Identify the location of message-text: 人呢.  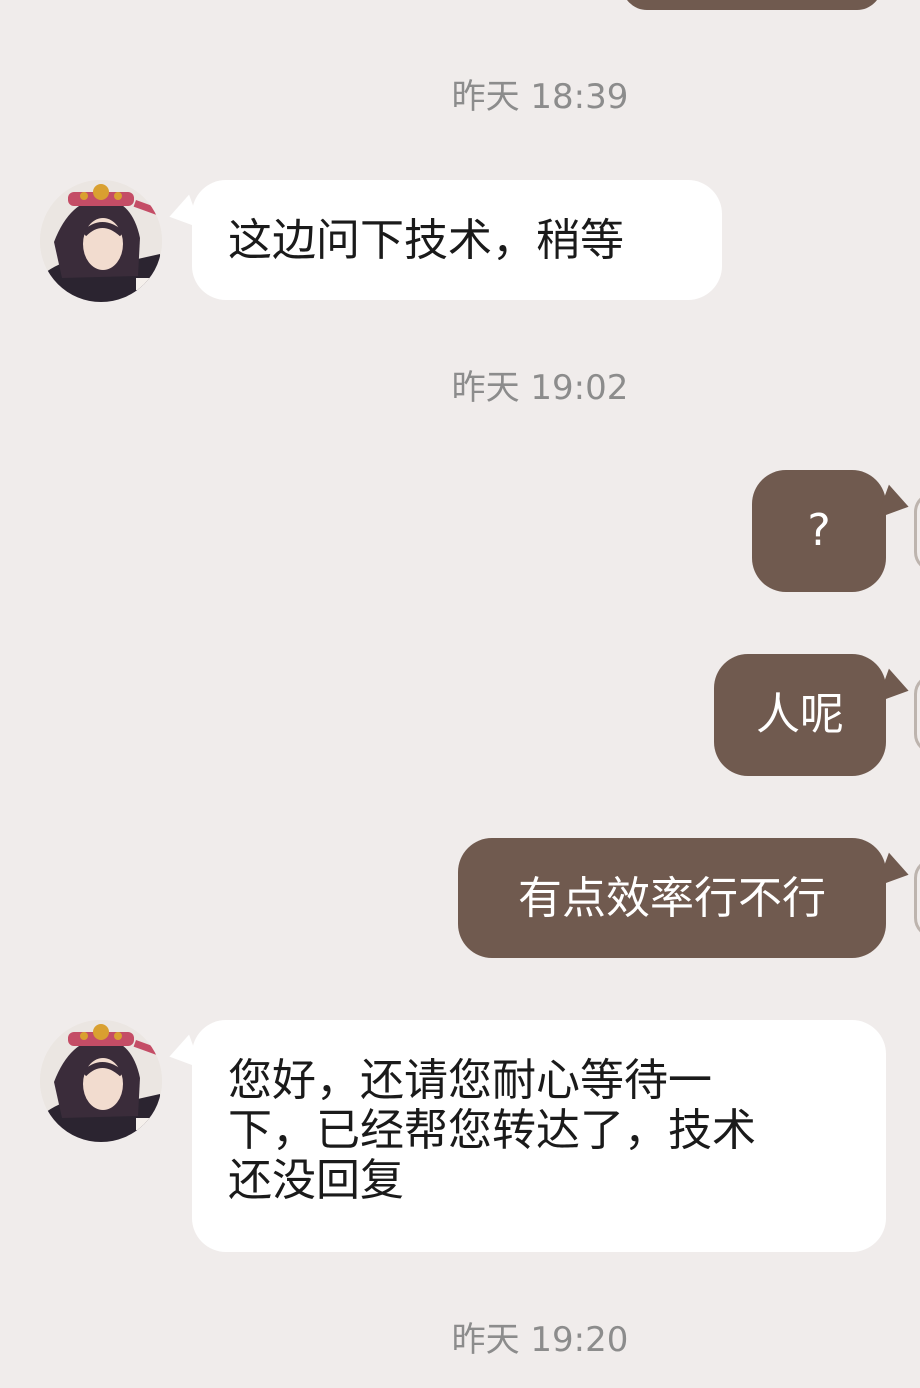
(800, 714).